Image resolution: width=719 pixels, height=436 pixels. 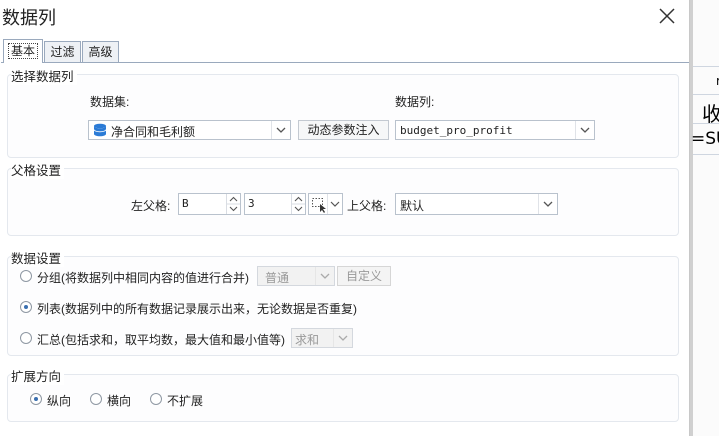 I want to click on summary-function-select: 求和, so click(x=322, y=338).